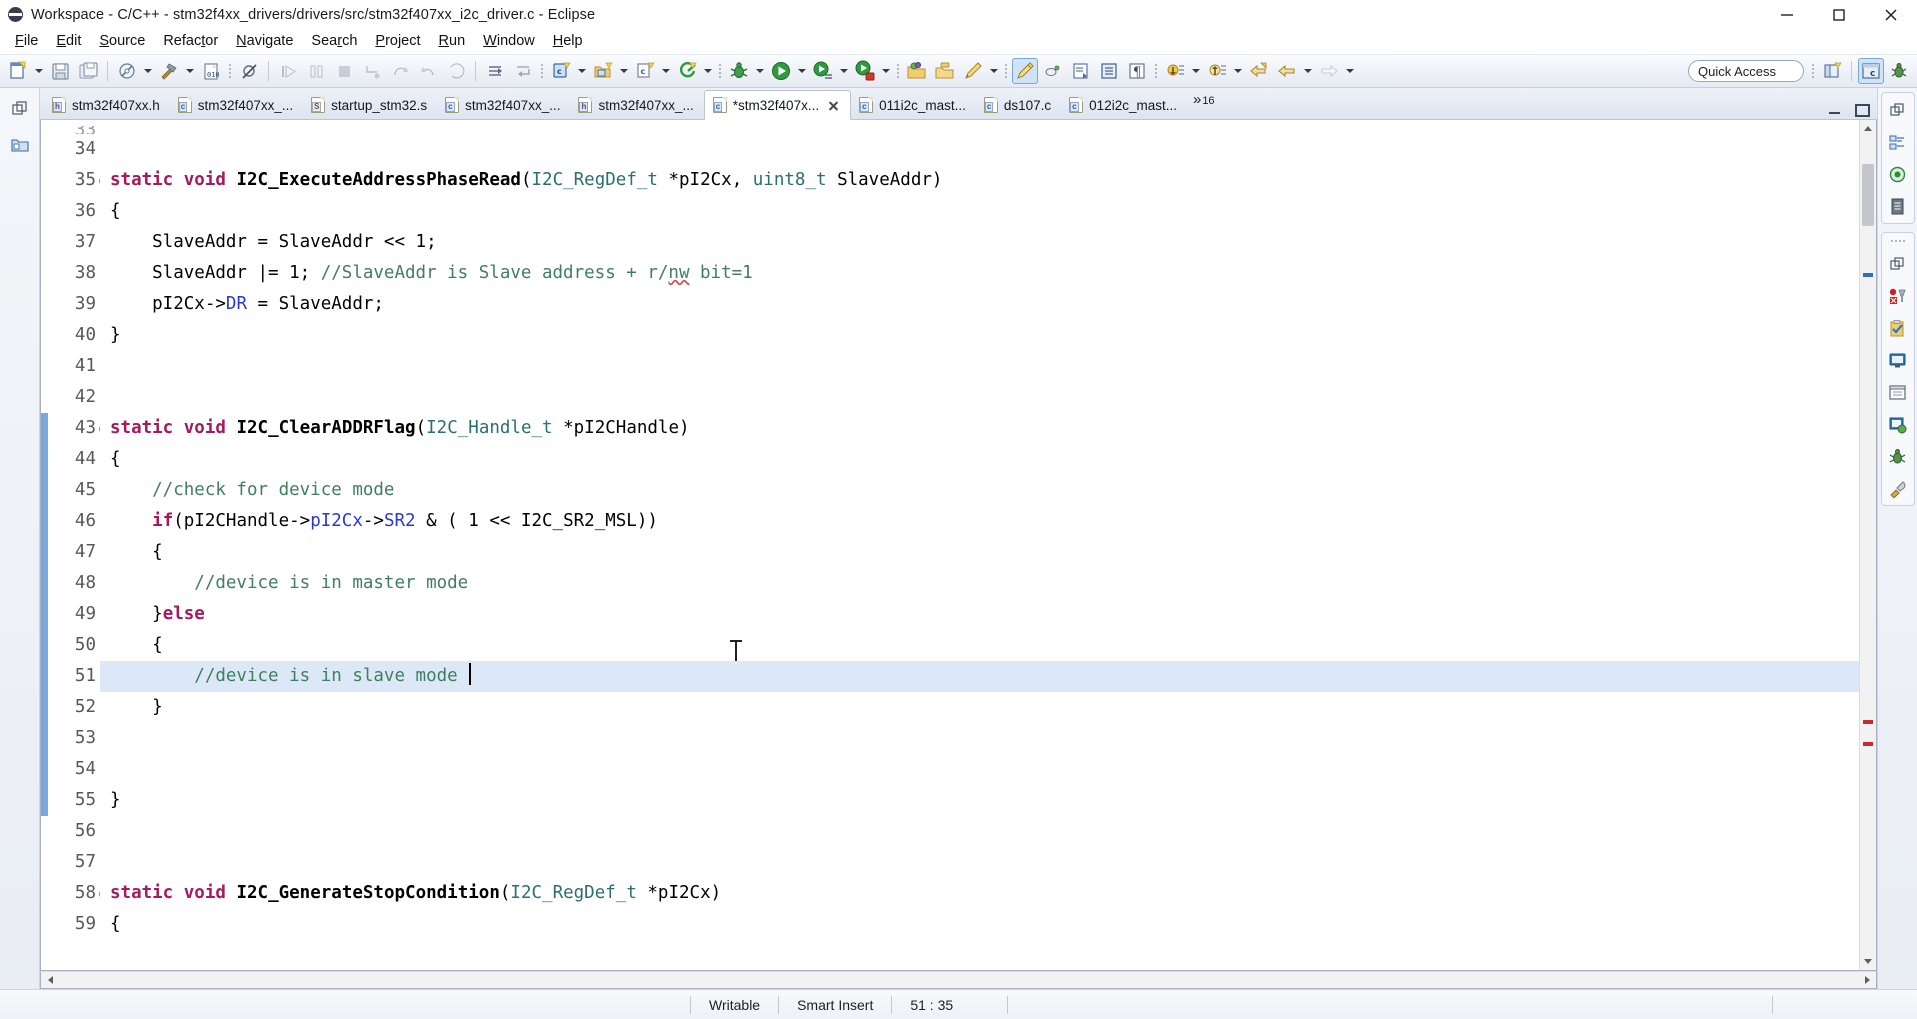 The image size is (1917, 1019). I want to click on line-number: 36, so click(74, 211).